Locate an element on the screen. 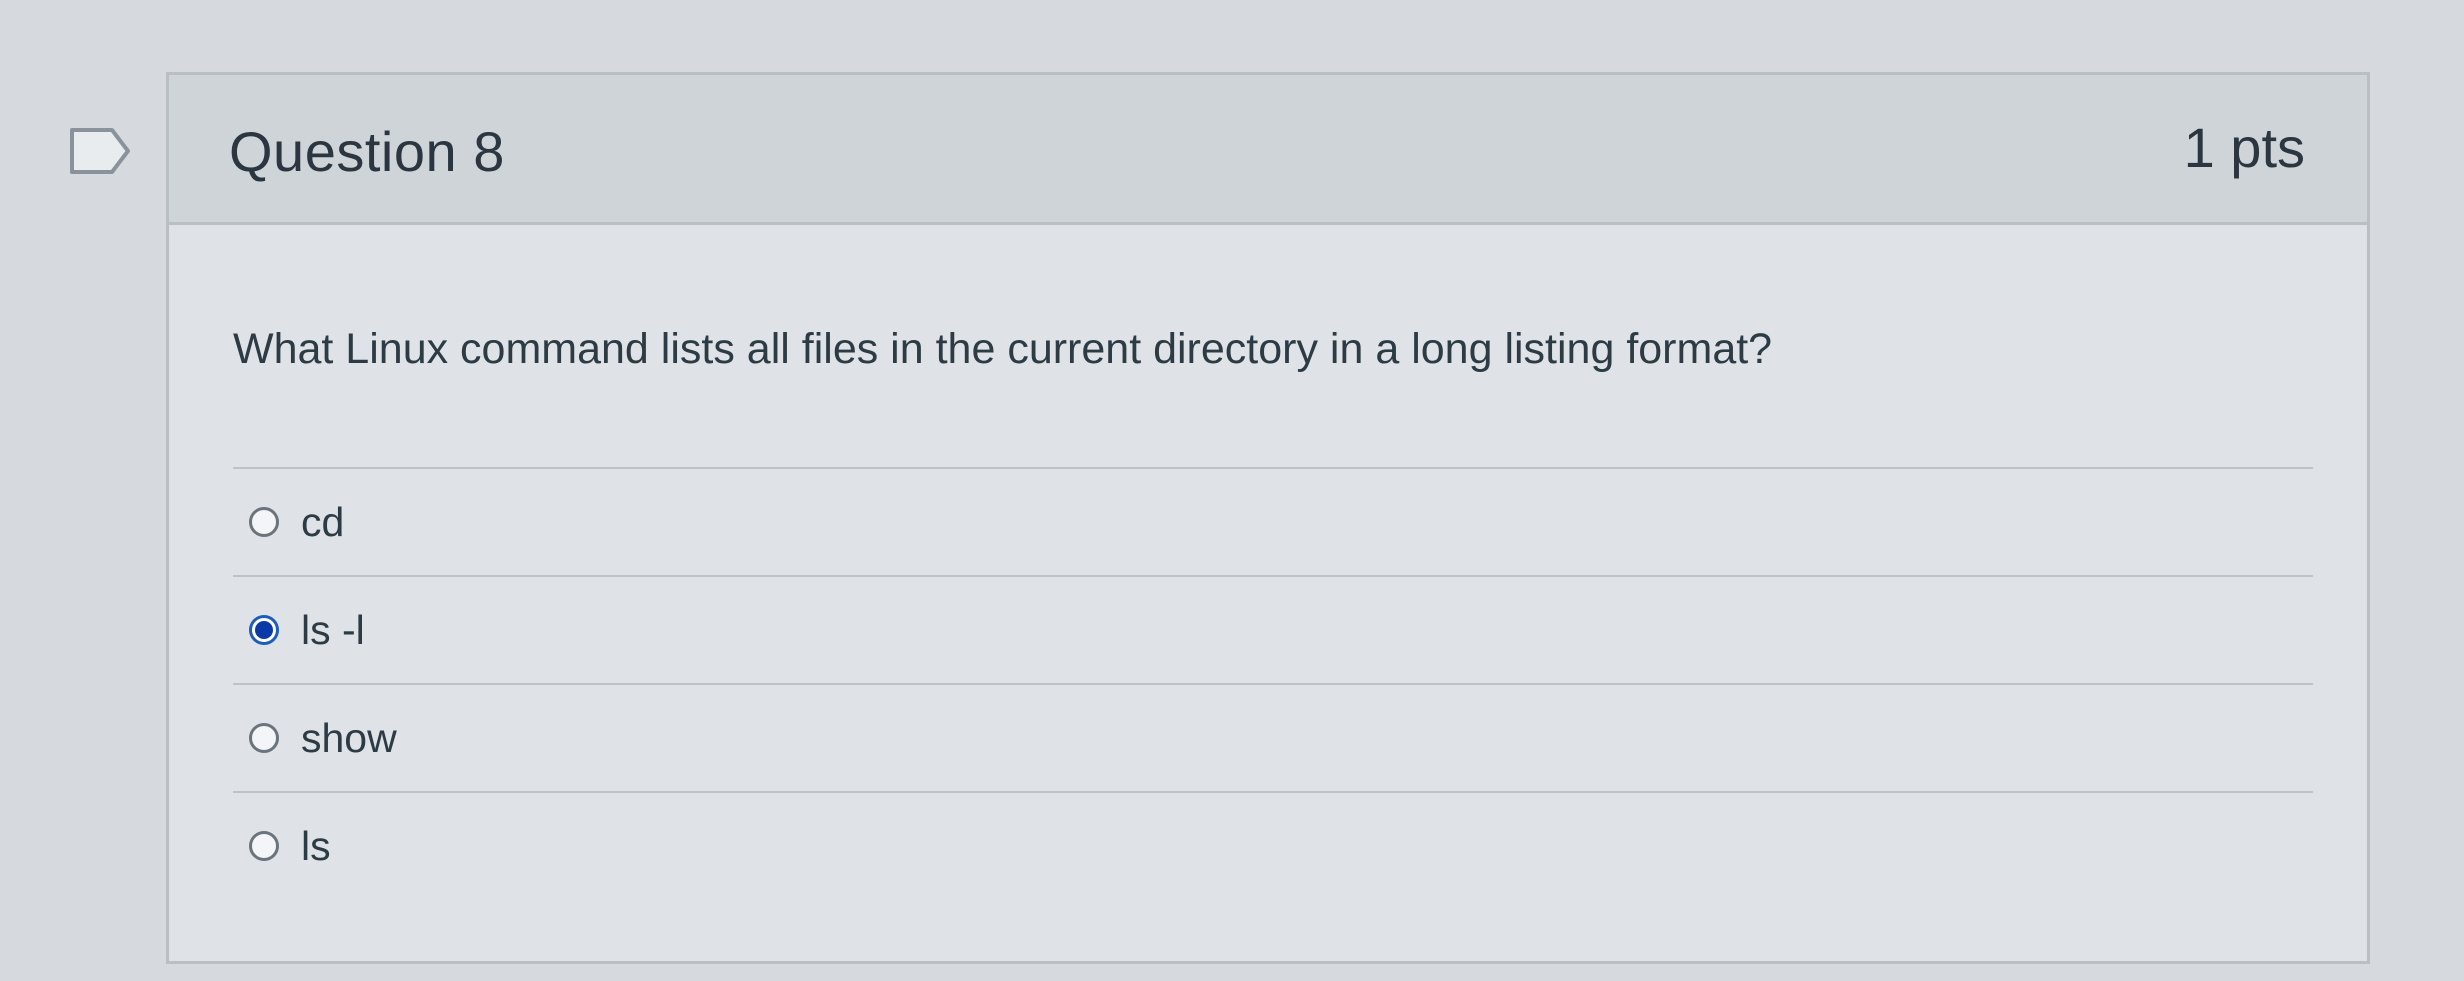  question-header: Question 8 1 pts is located at coordinates (1268, 150).